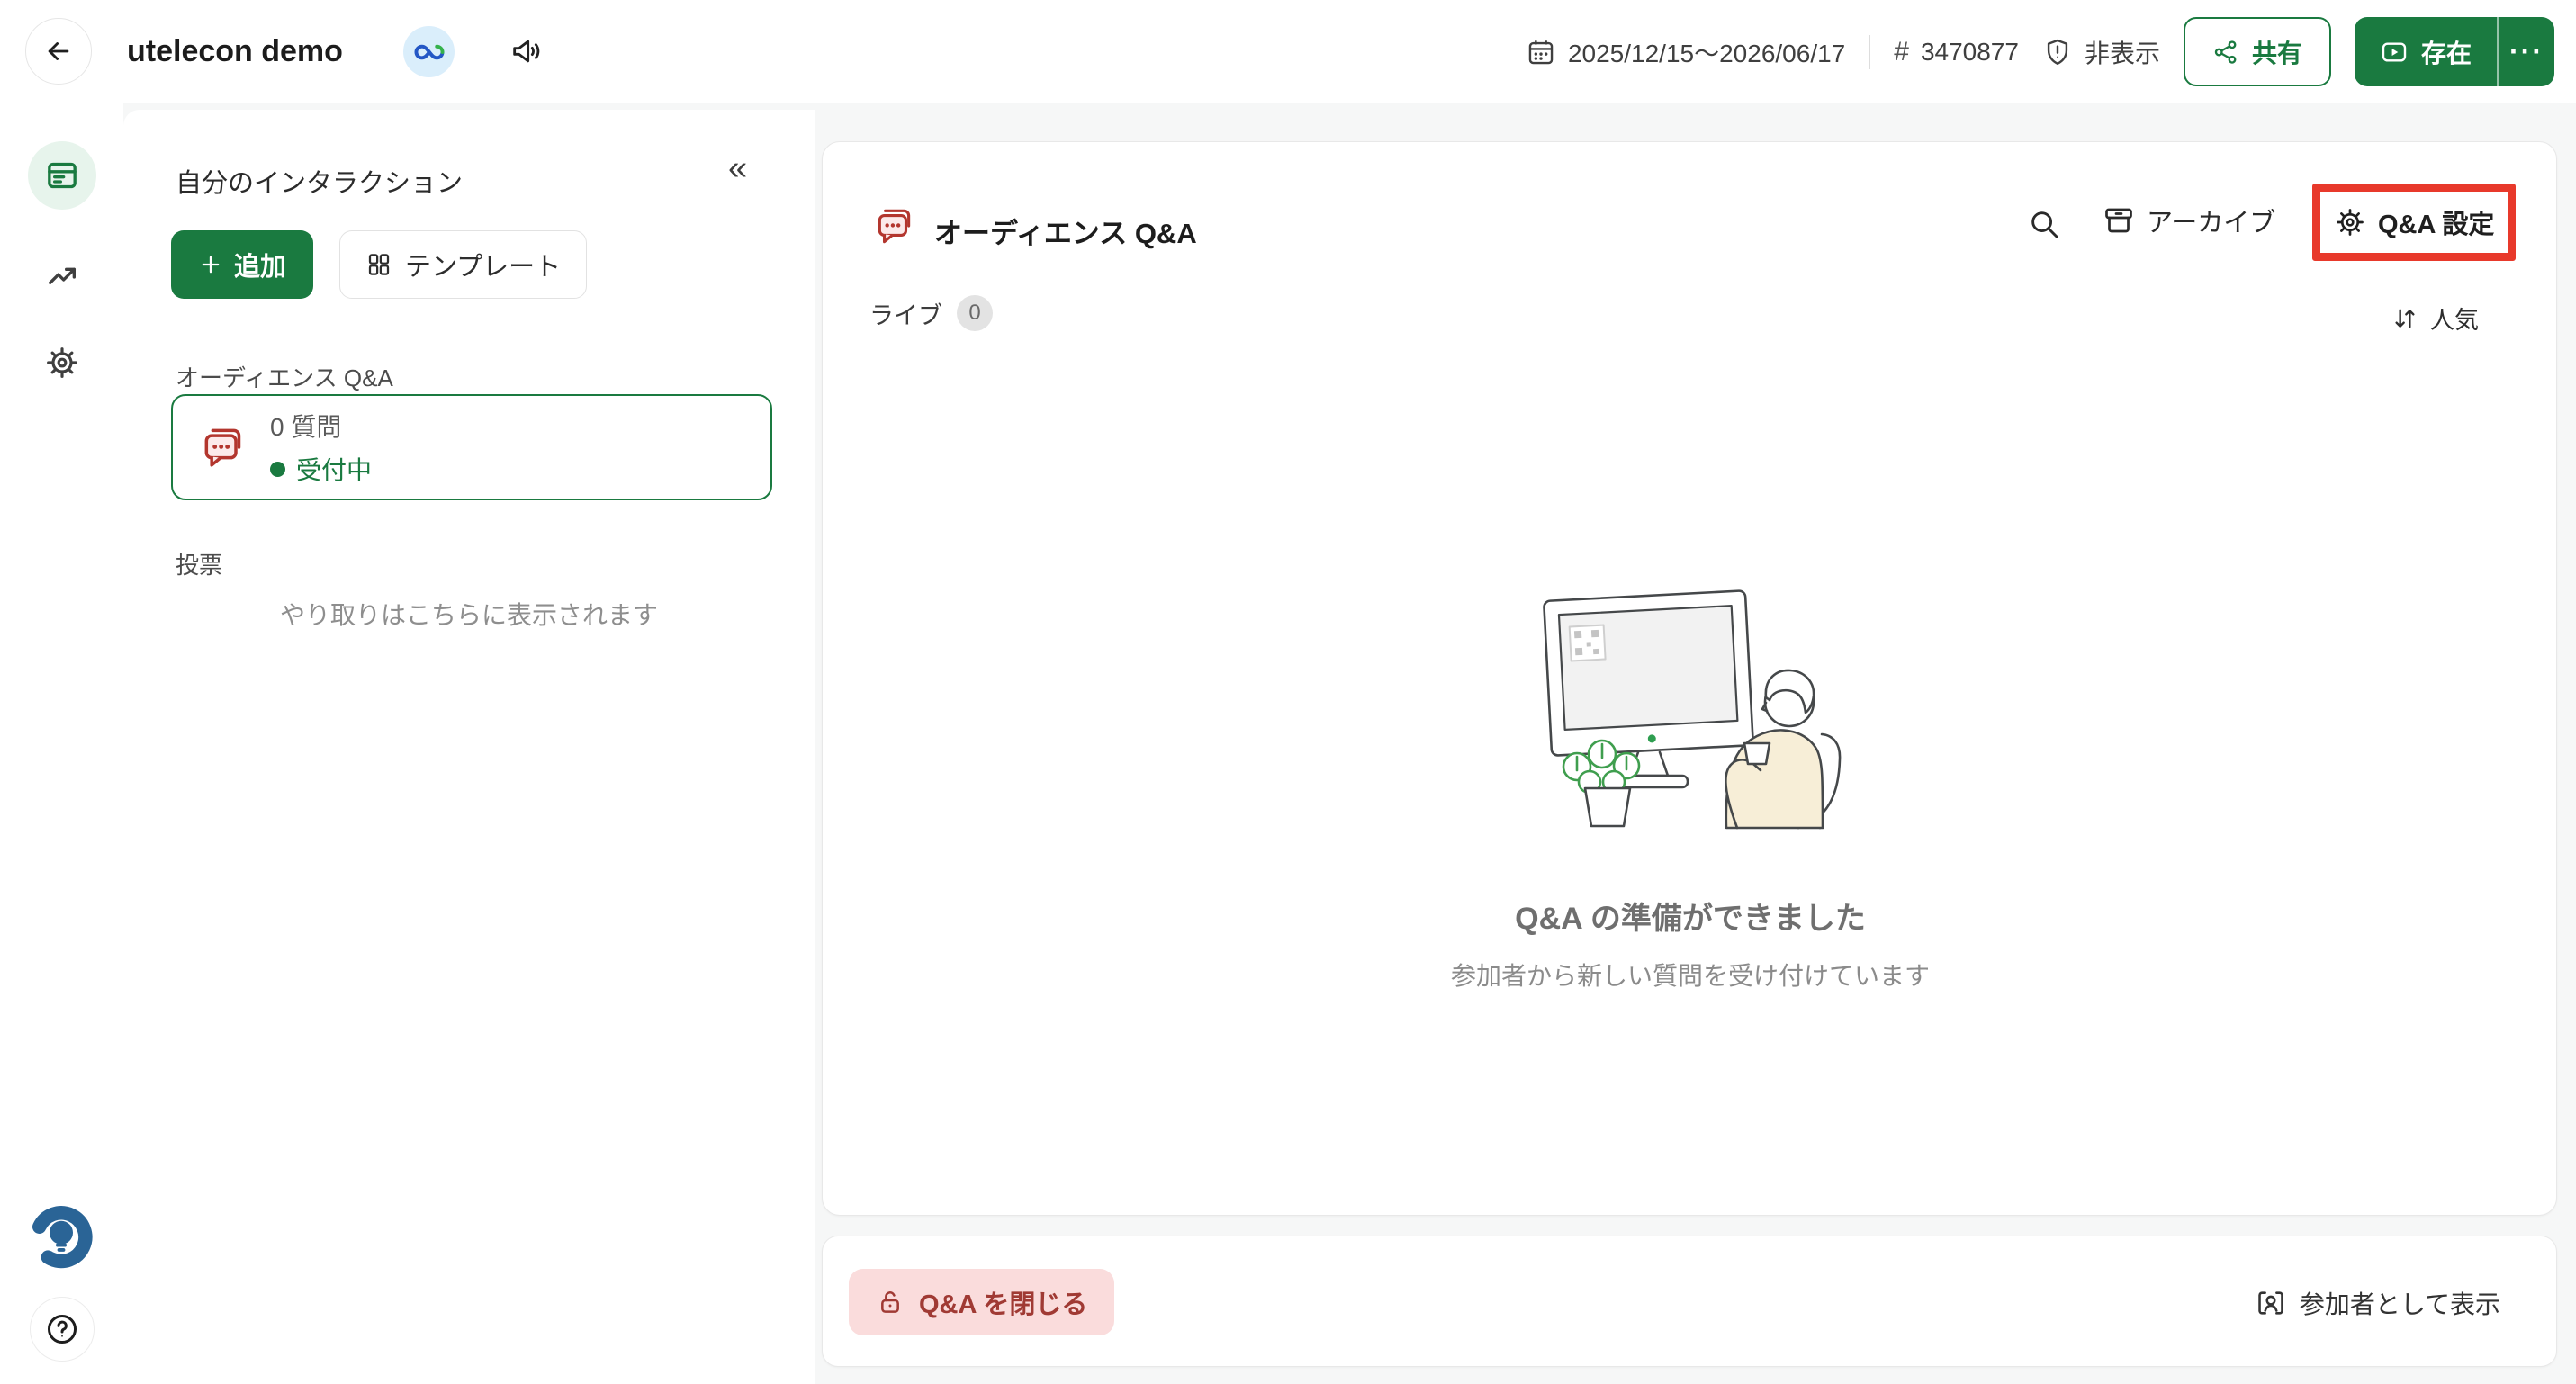  Describe the element at coordinates (1541, 52) in the screenshot. I see `calendar-icon` at that location.